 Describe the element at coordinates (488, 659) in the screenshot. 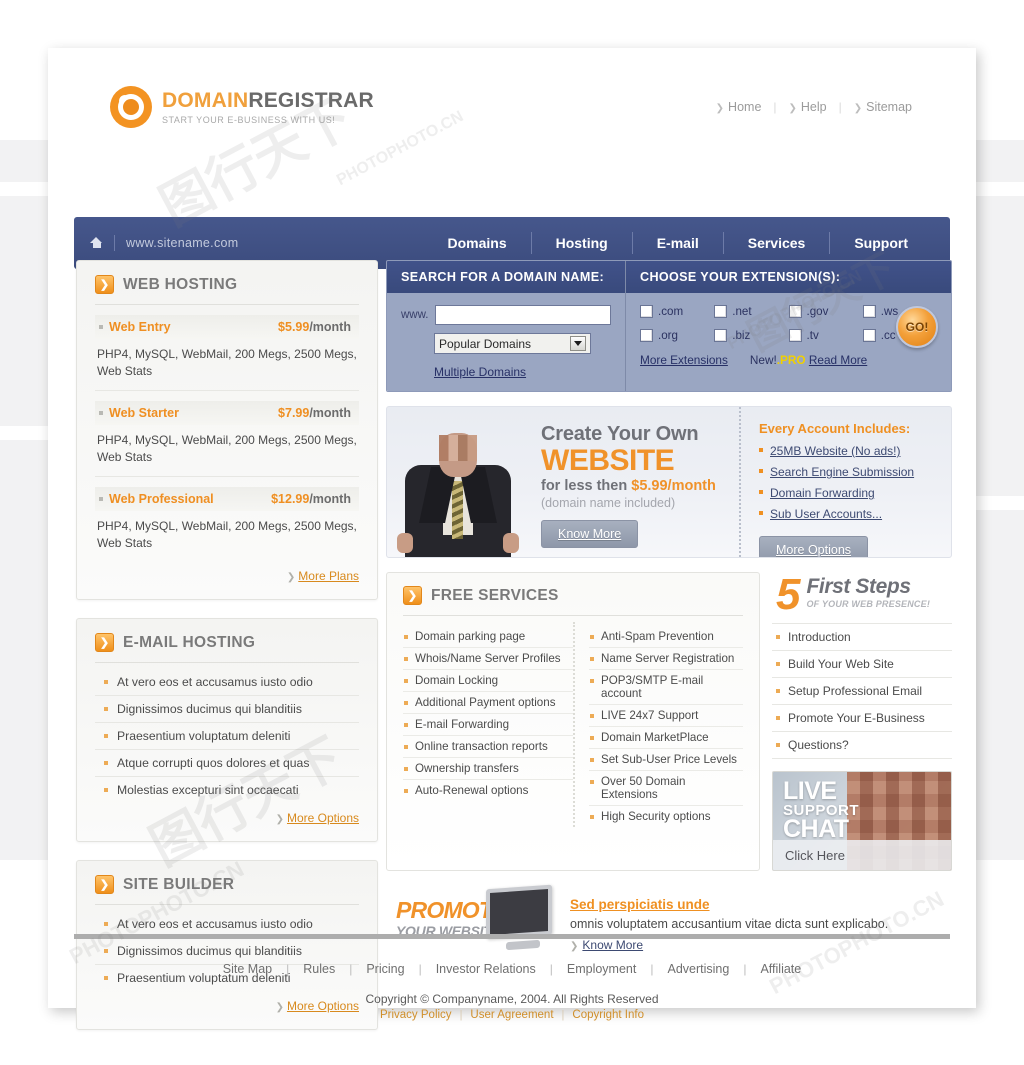

I see `list-item: Whois/Name Server Profiles` at that location.